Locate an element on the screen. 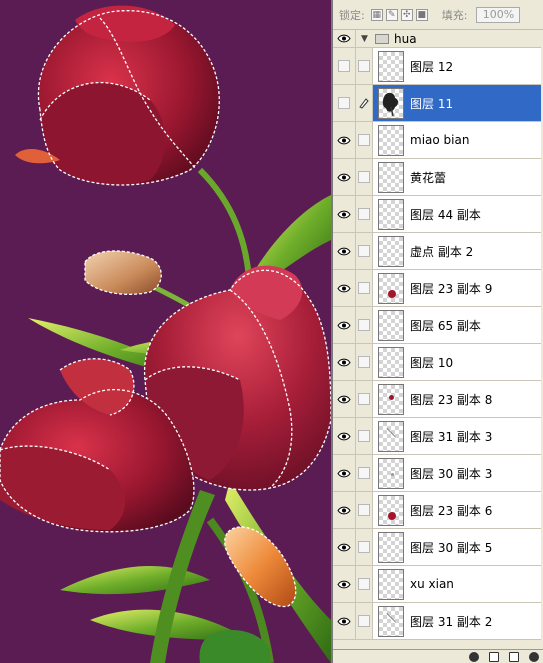 Image resolution: width=543 pixels, height=663 pixels. fill-value-field: 100% is located at coordinates (498, 14).